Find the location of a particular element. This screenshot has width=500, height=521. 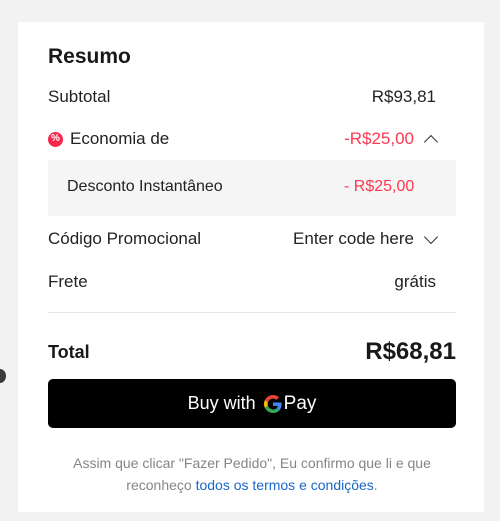

savings-label: Economia de is located at coordinates (120, 138).